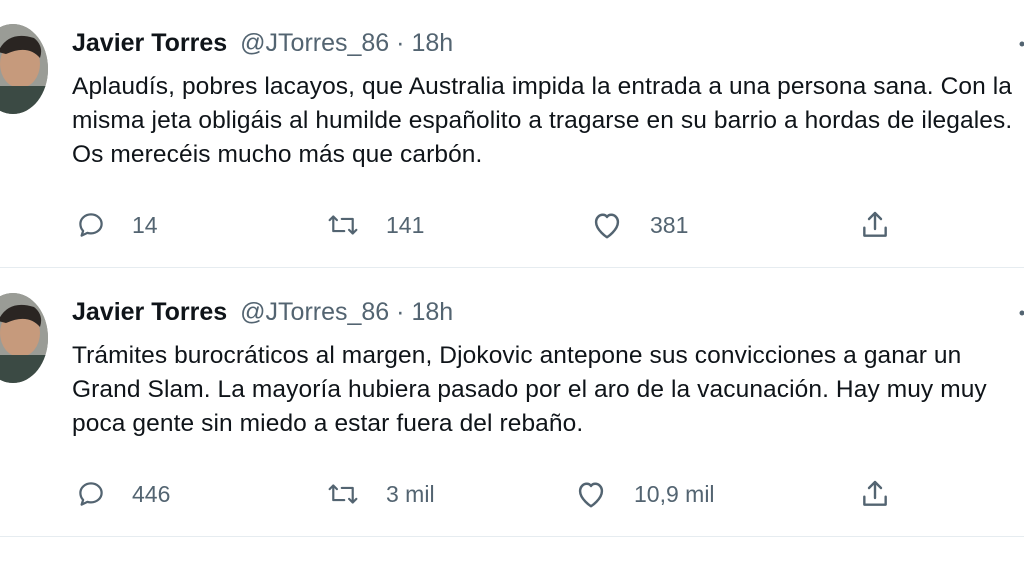 The width and height of the screenshot is (1024, 576). I want to click on like-button: 10,9 mil, so click(644, 494).